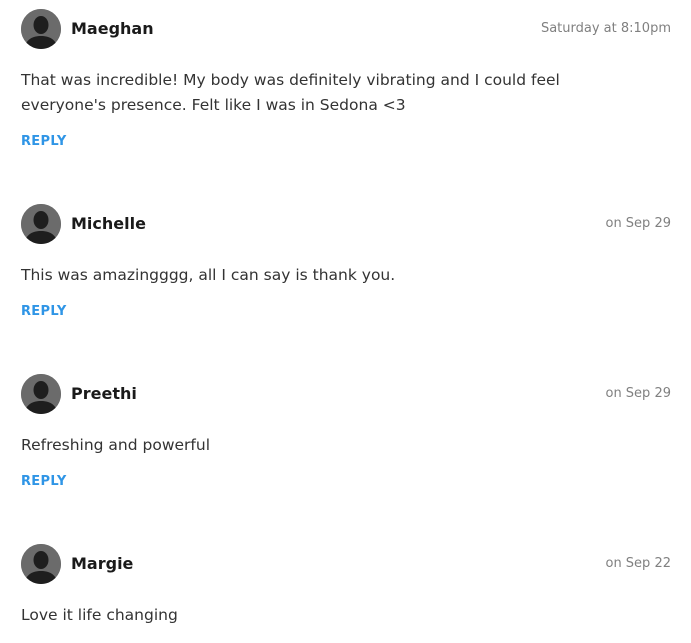 The image size is (691, 643). I want to click on comment-author: Preethi, so click(104, 394).